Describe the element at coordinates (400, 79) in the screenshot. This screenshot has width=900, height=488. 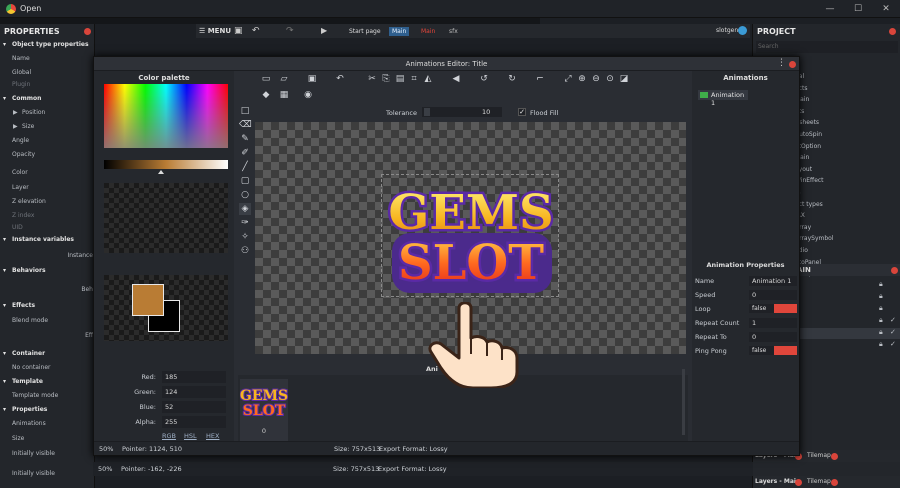
I see `paste-icon: ▤` at that location.